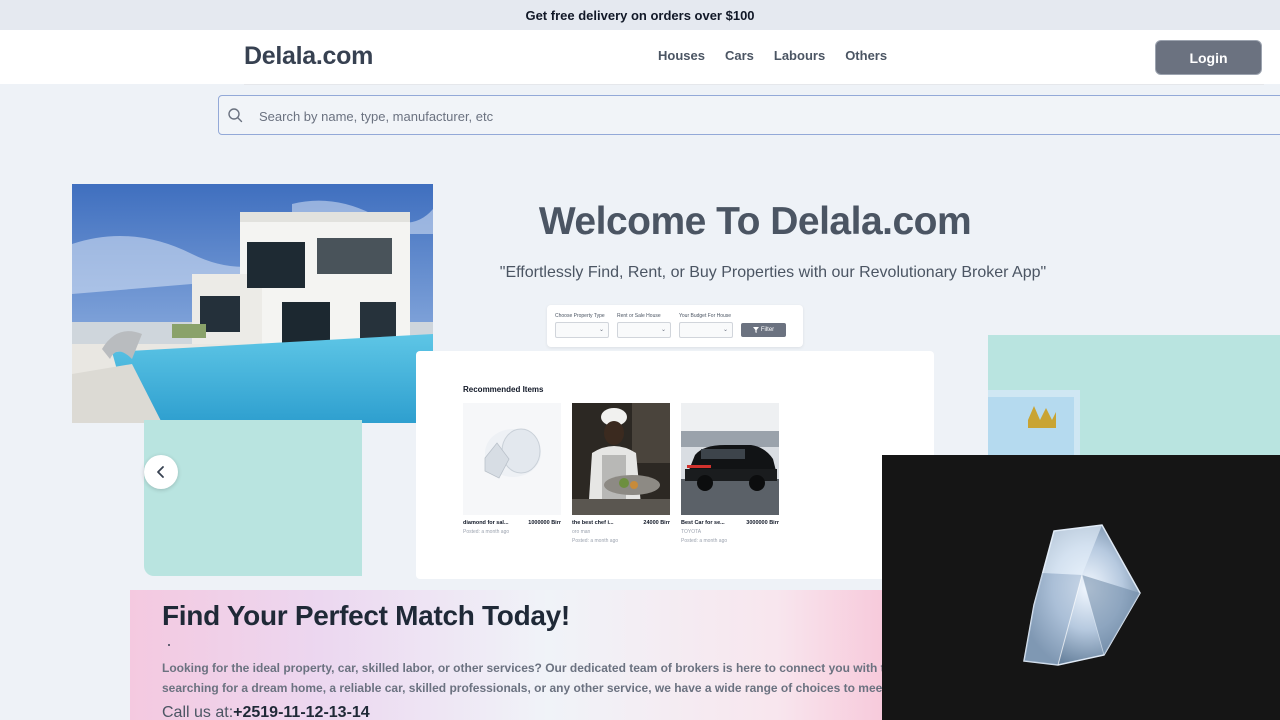 This screenshot has height=720, width=1280. What do you see at coordinates (639, 316) in the screenshot?
I see `filter-label: Rent or Sale House` at bounding box center [639, 316].